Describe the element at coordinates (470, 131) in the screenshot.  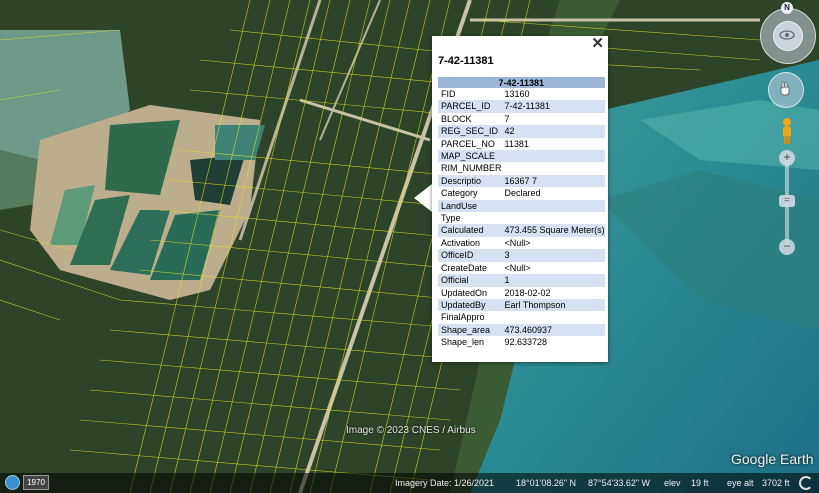
I see `attribute-key: REG_SEC_ID` at that location.